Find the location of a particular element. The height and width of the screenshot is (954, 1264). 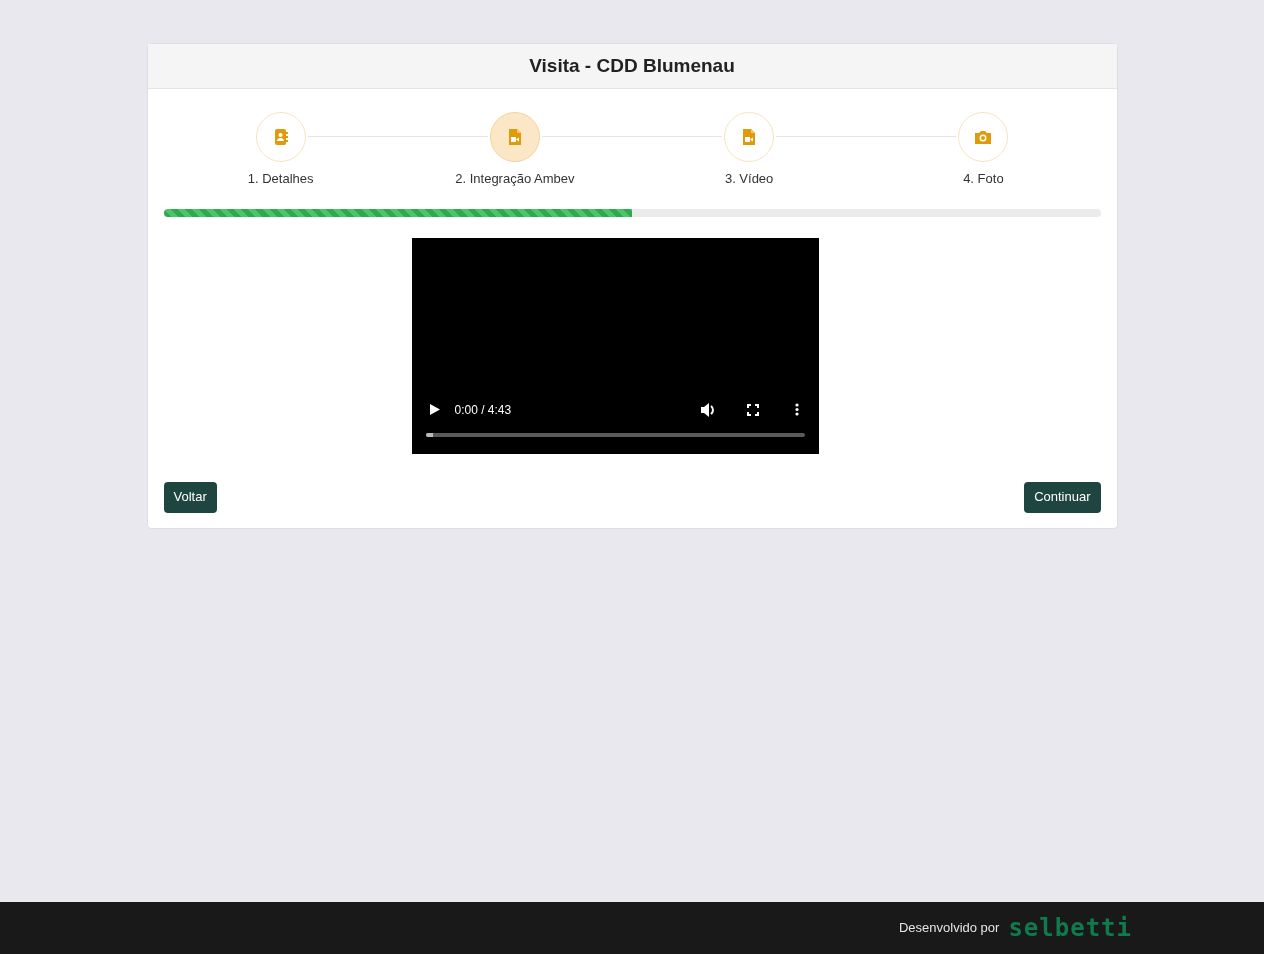

back-button: Voltar is located at coordinates (190, 497).